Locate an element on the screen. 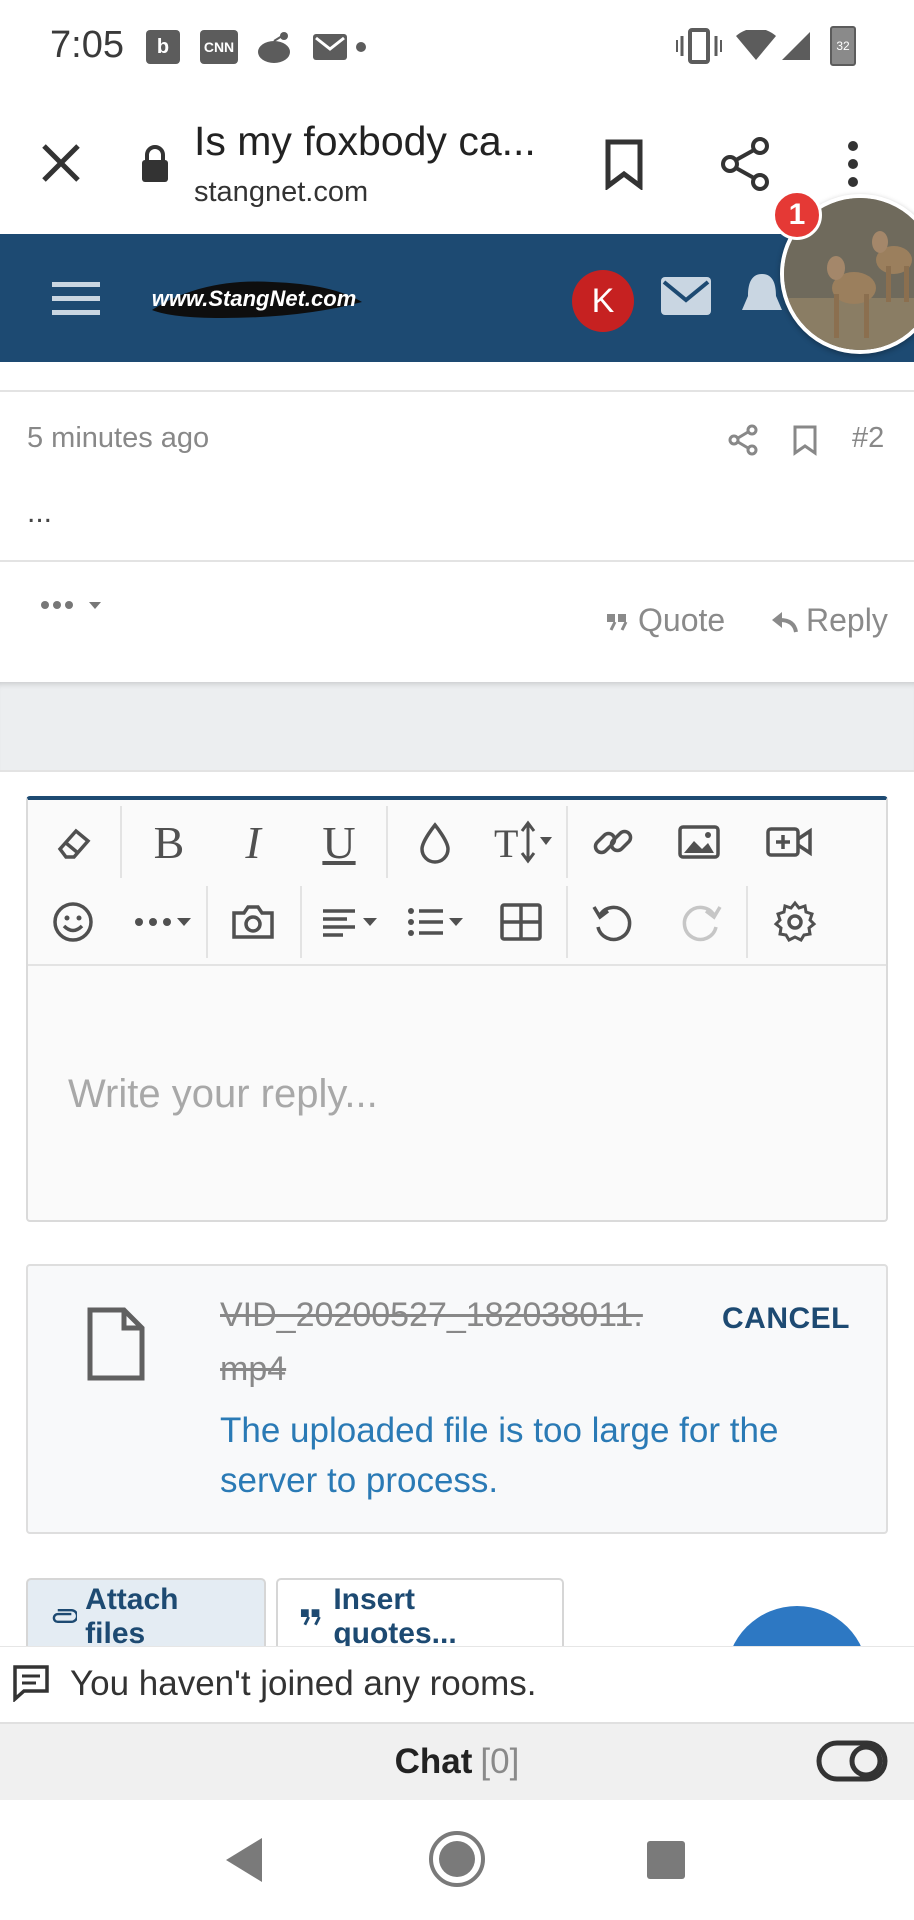  insert-link-icon is located at coordinates (613, 842).